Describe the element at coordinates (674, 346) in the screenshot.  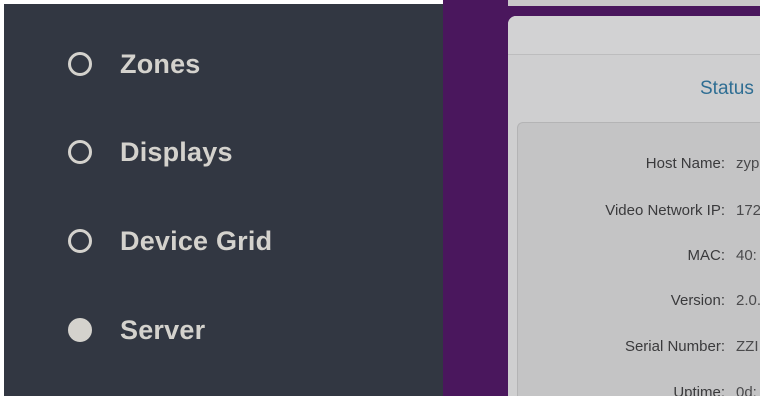
I see `status-label: Serial Number:` at that location.